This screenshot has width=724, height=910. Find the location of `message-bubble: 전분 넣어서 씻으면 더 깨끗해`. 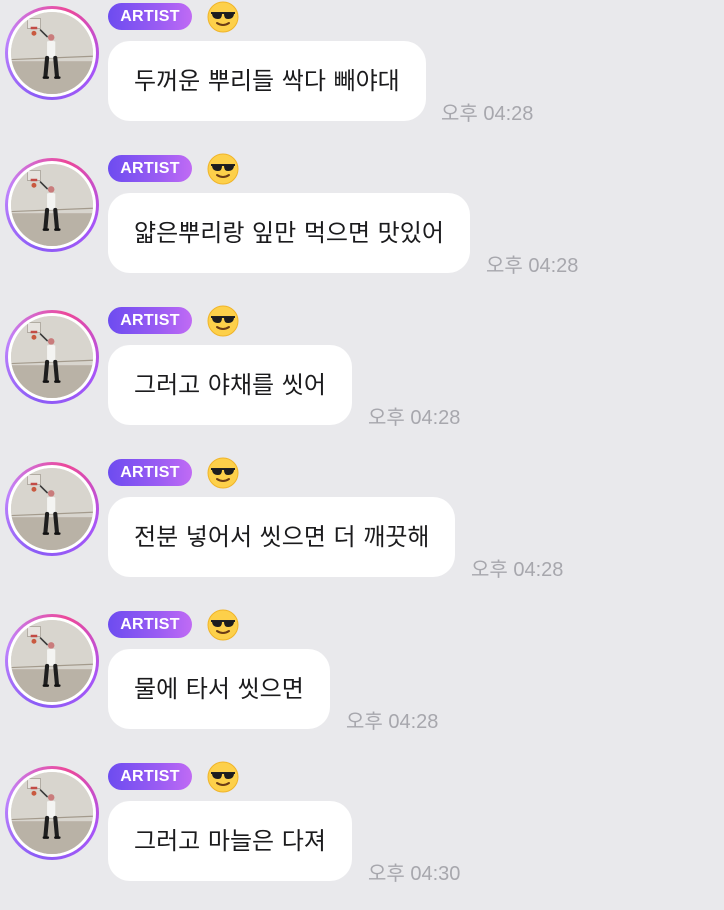

message-bubble: 전분 넣어서 씻으면 더 깨끗해 is located at coordinates (282, 537).